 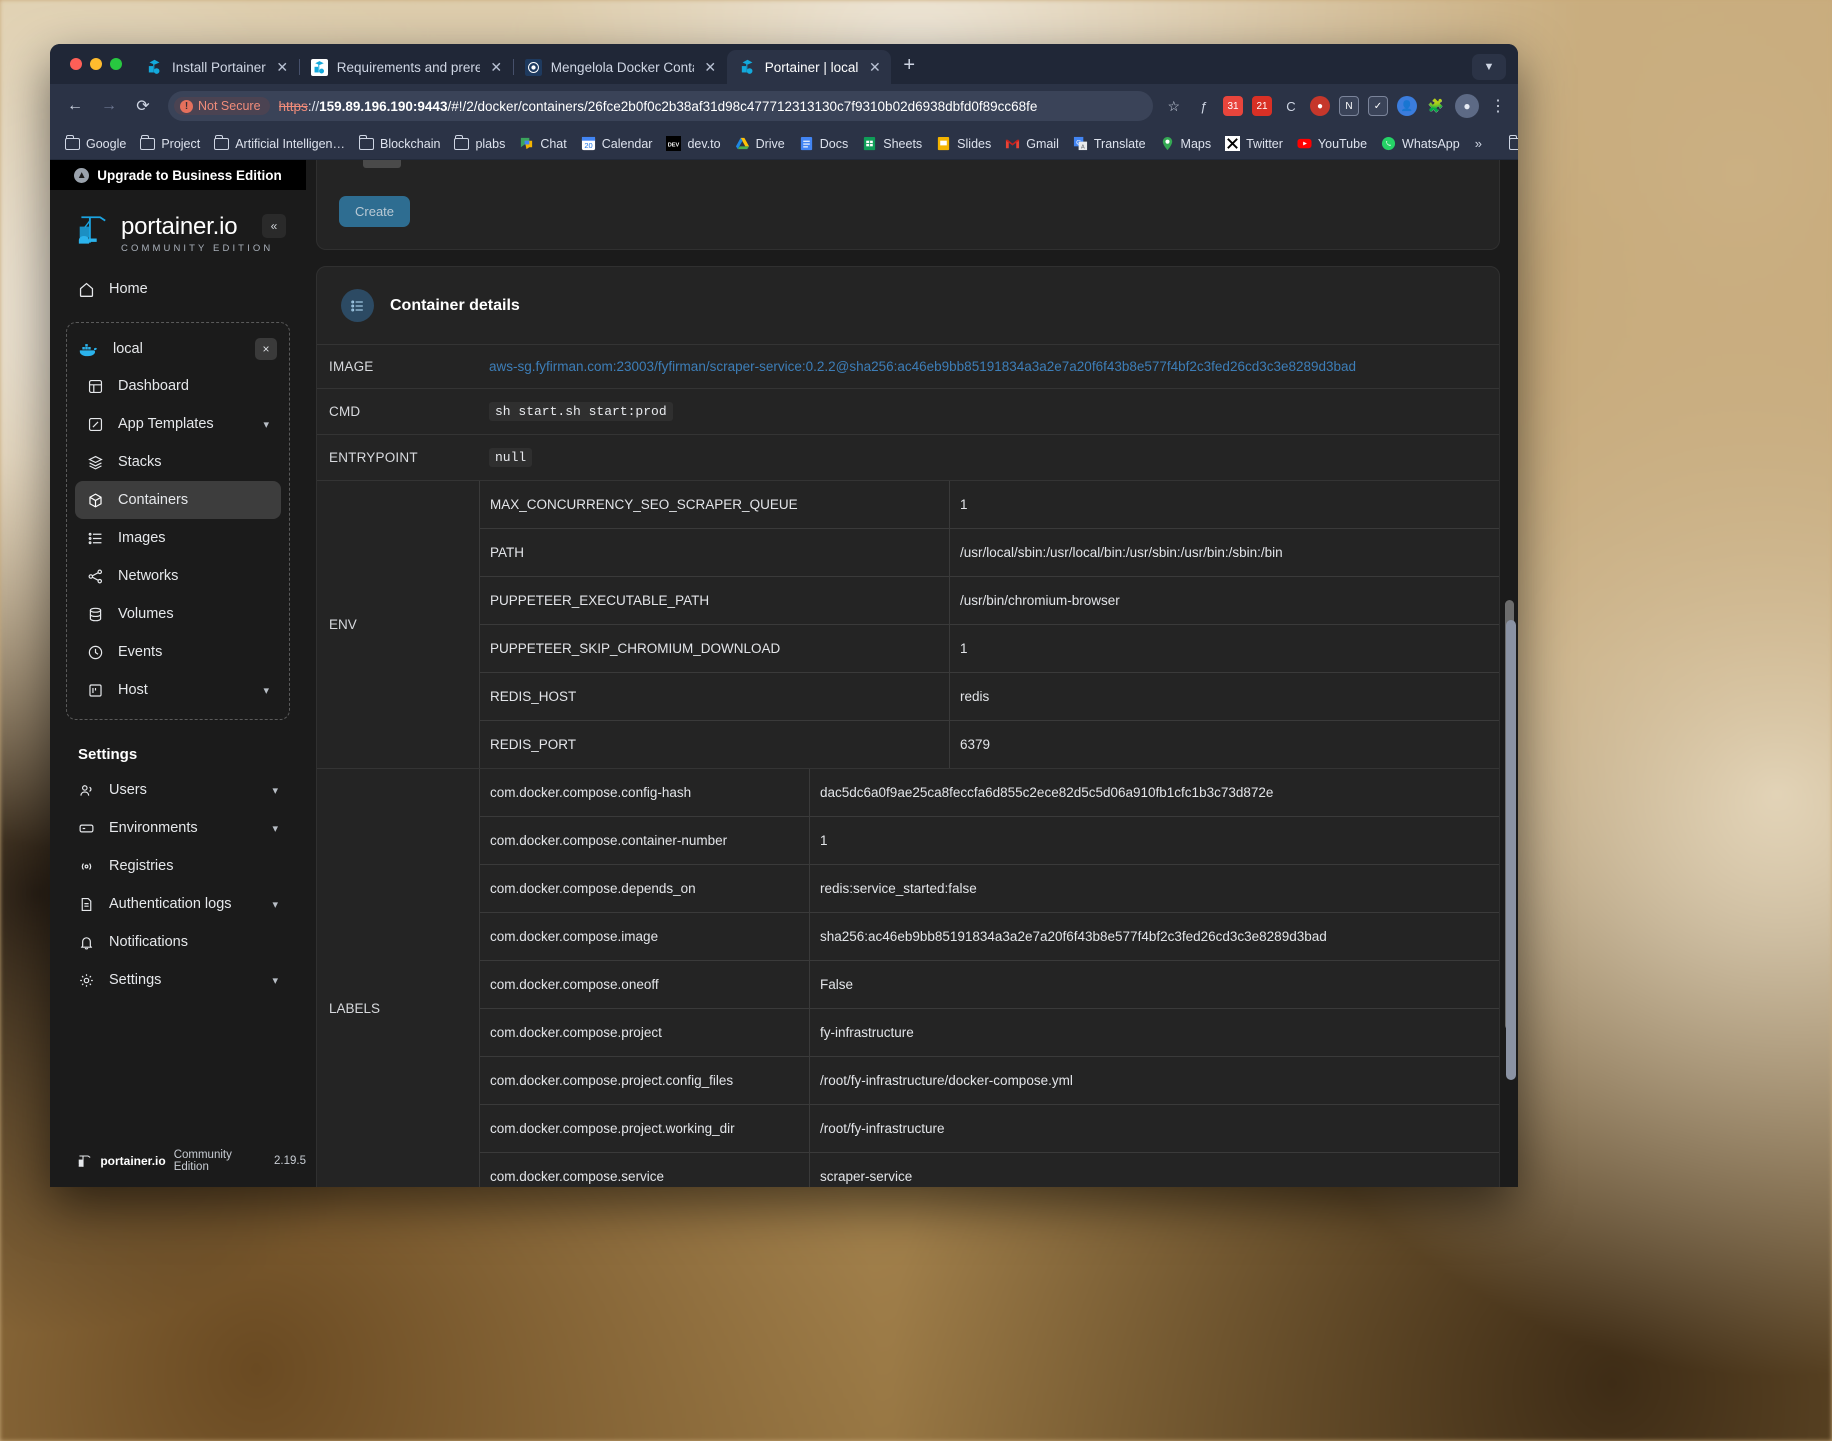 I want to click on all-bookmarks-button: All Bookmarks, so click(x=1510, y=143).